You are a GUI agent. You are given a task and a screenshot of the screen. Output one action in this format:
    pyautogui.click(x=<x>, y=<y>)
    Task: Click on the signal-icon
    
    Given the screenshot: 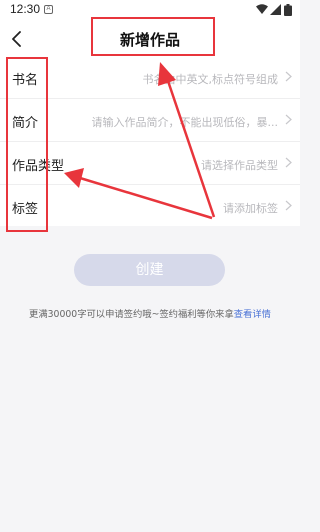 What is the action you would take?
    pyautogui.click(x=275, y=9)
    